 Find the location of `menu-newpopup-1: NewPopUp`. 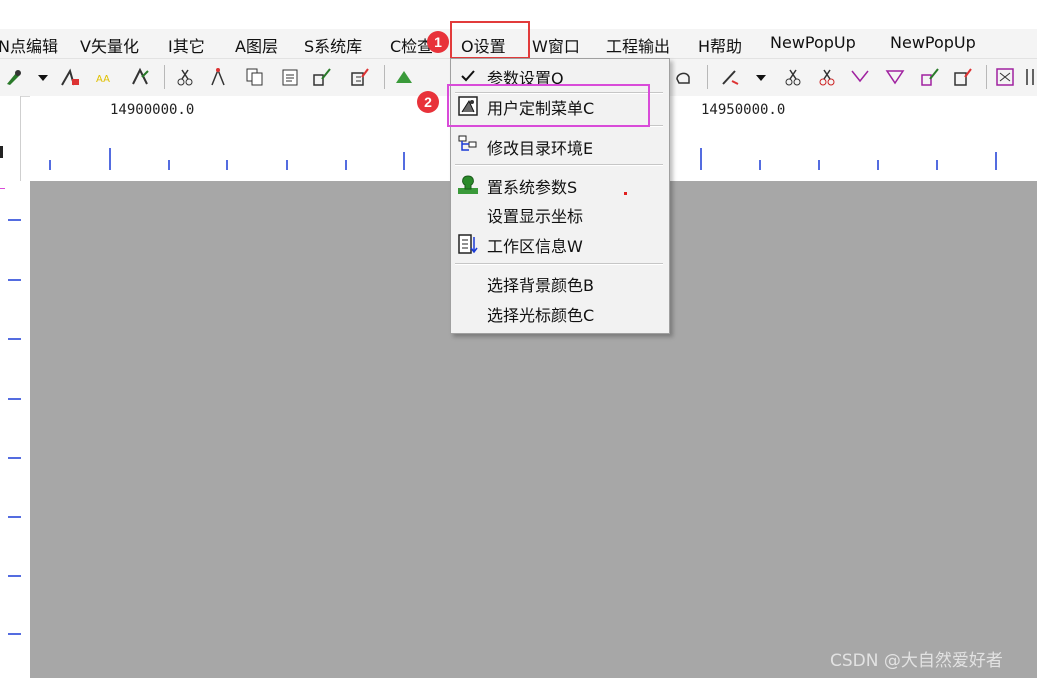

menu-newpopup-1: NewPopUp is located at coordinates (813, 42).